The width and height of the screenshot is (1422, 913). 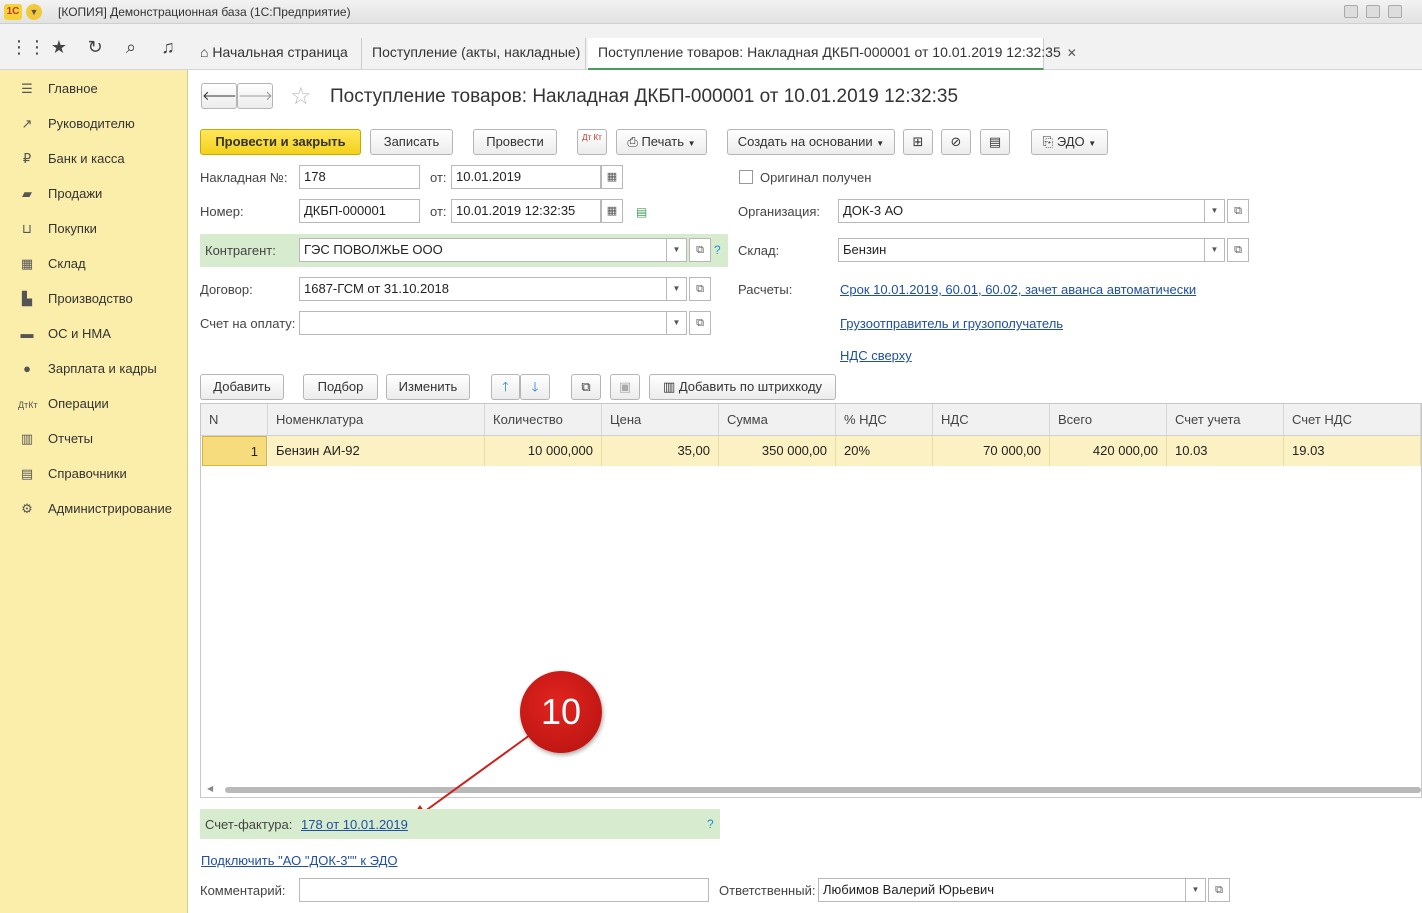 What do you see at coordinates (1351, 11) in the screenshot?
I see `save-icon` at bounding box center [1351, 11].